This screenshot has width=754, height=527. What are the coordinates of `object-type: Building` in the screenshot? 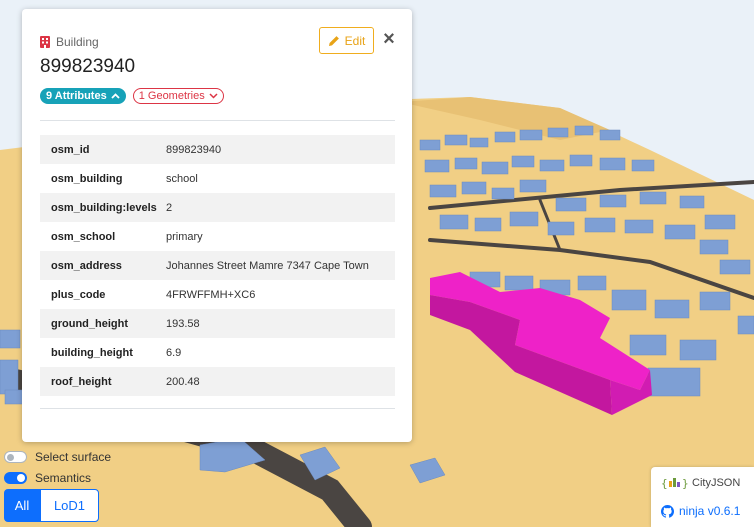 It's located at (69, 42).